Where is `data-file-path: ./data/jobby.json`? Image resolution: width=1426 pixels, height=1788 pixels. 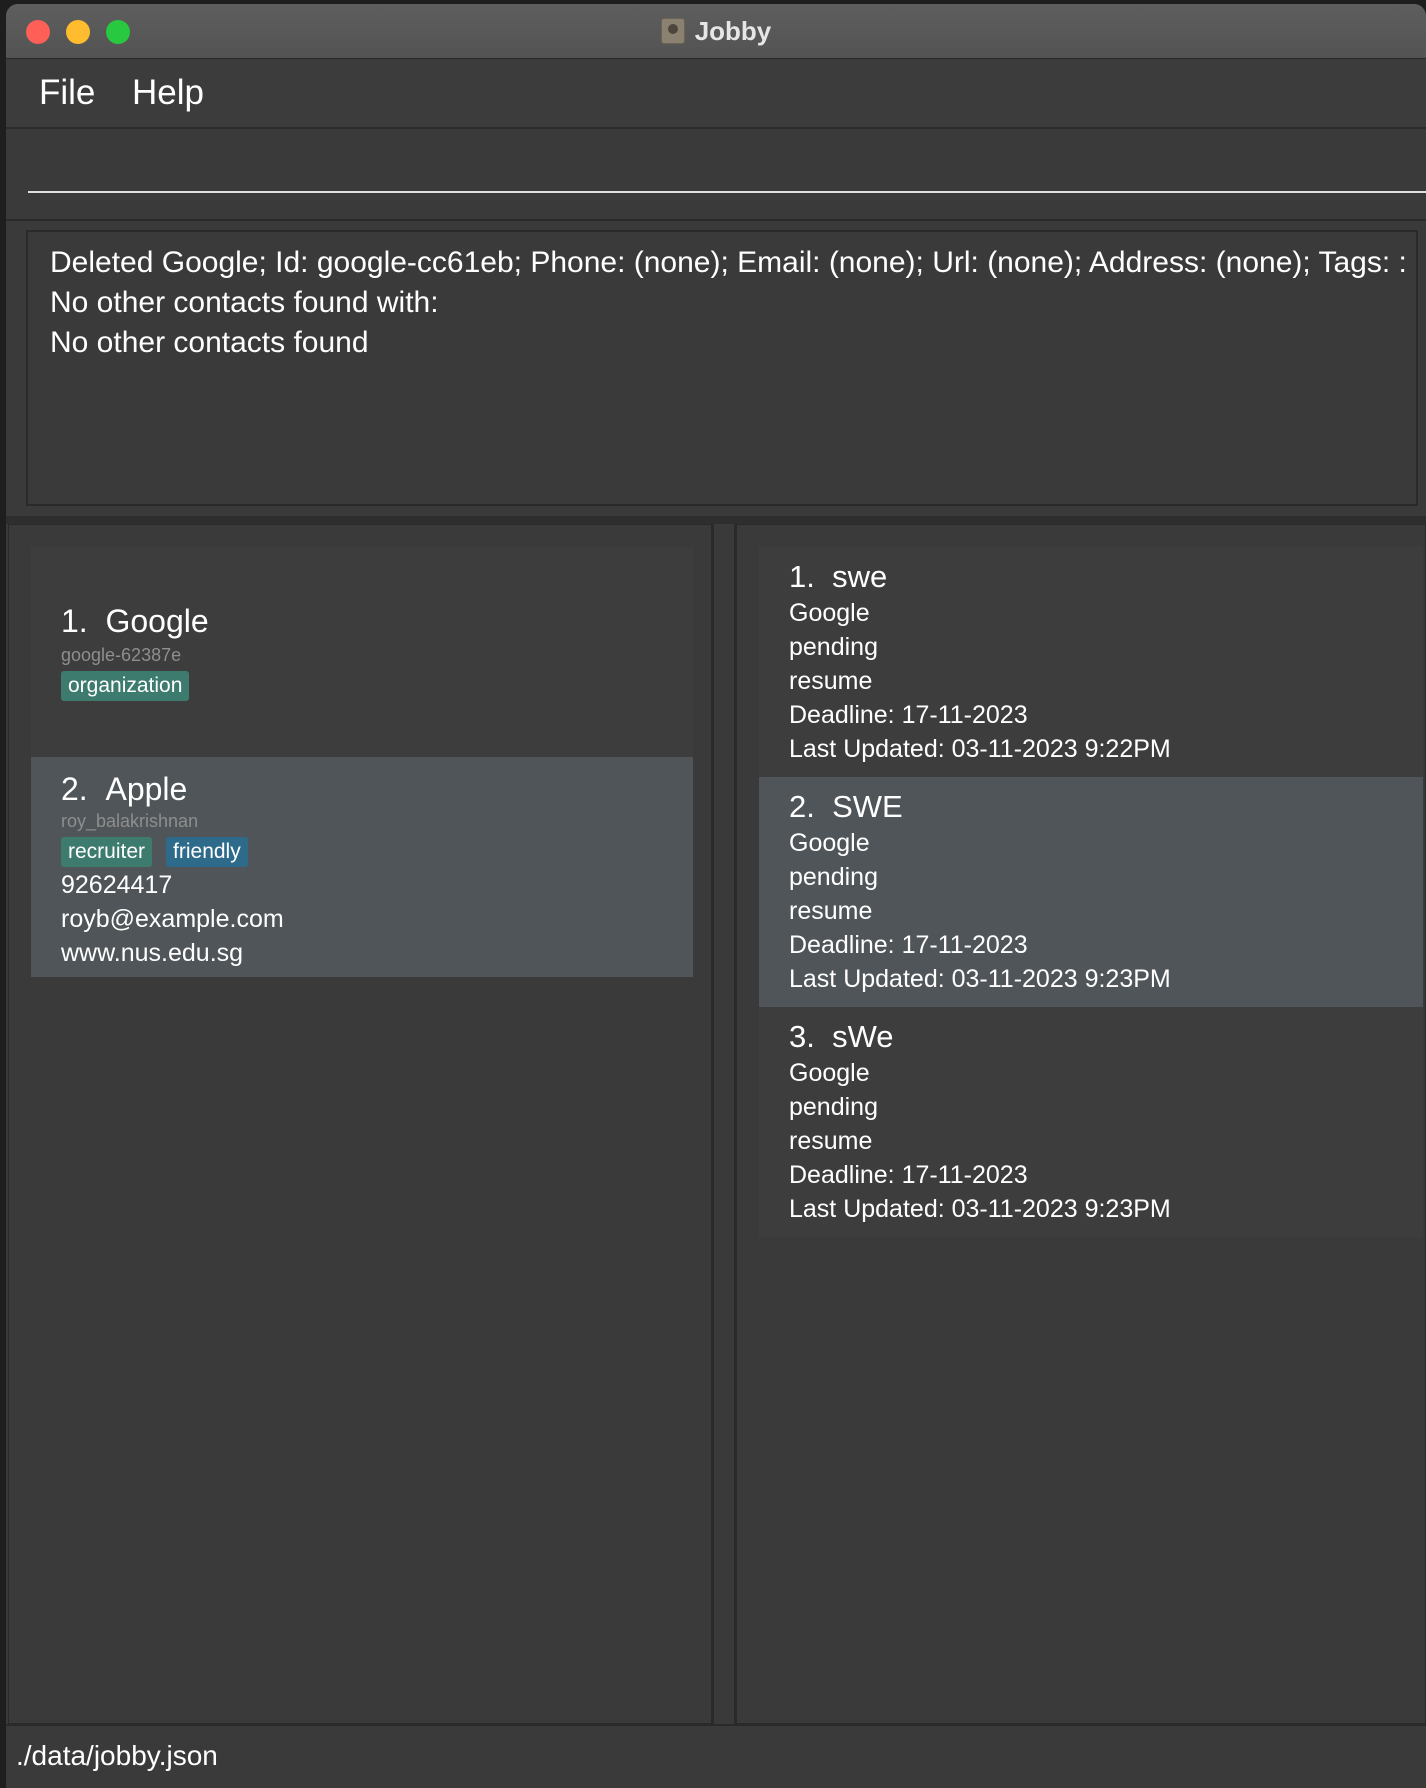
data-file-path: ./data/jobby.json is located at coordinates (117, 1755).